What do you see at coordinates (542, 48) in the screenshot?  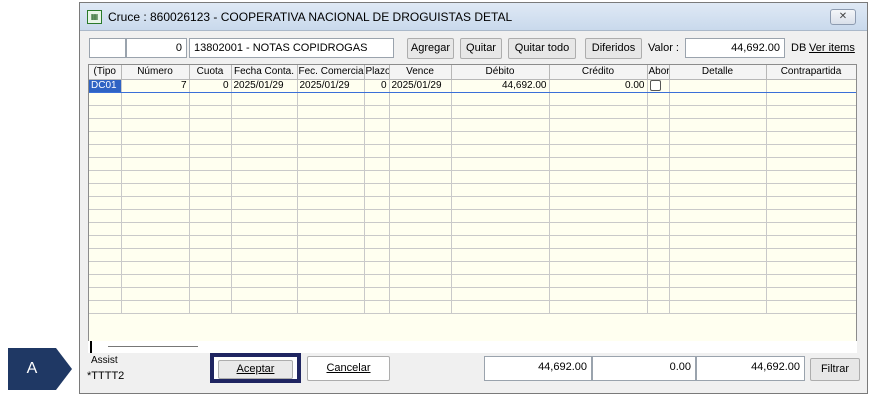 I see `quitar-todo-button: Quitar todo` at bounding box center [542, 48].